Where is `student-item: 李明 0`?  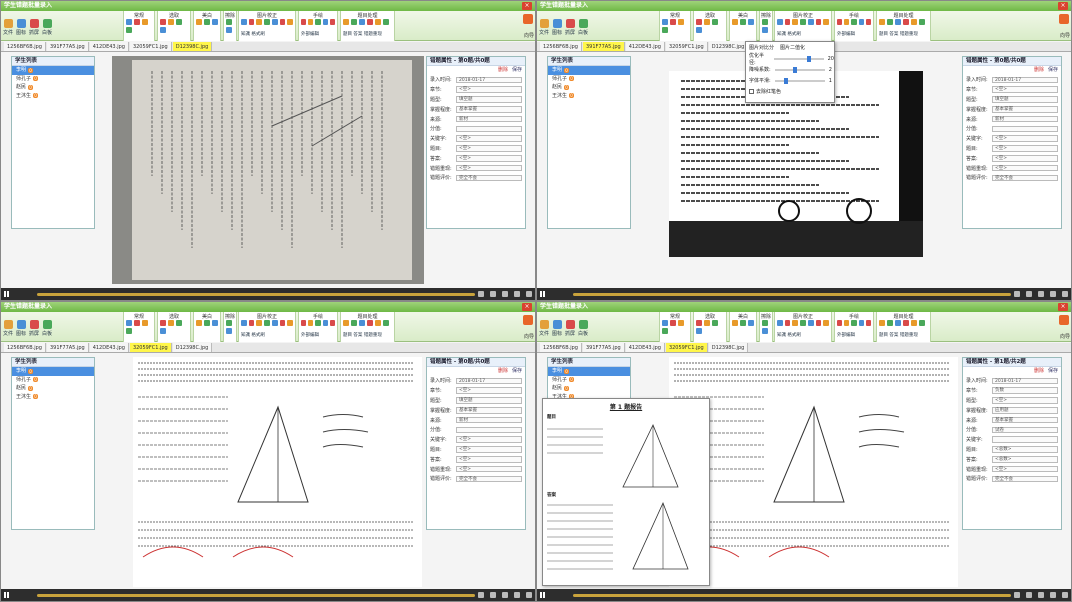
student-item: 李明 0 is located at coordinates (53, 70).